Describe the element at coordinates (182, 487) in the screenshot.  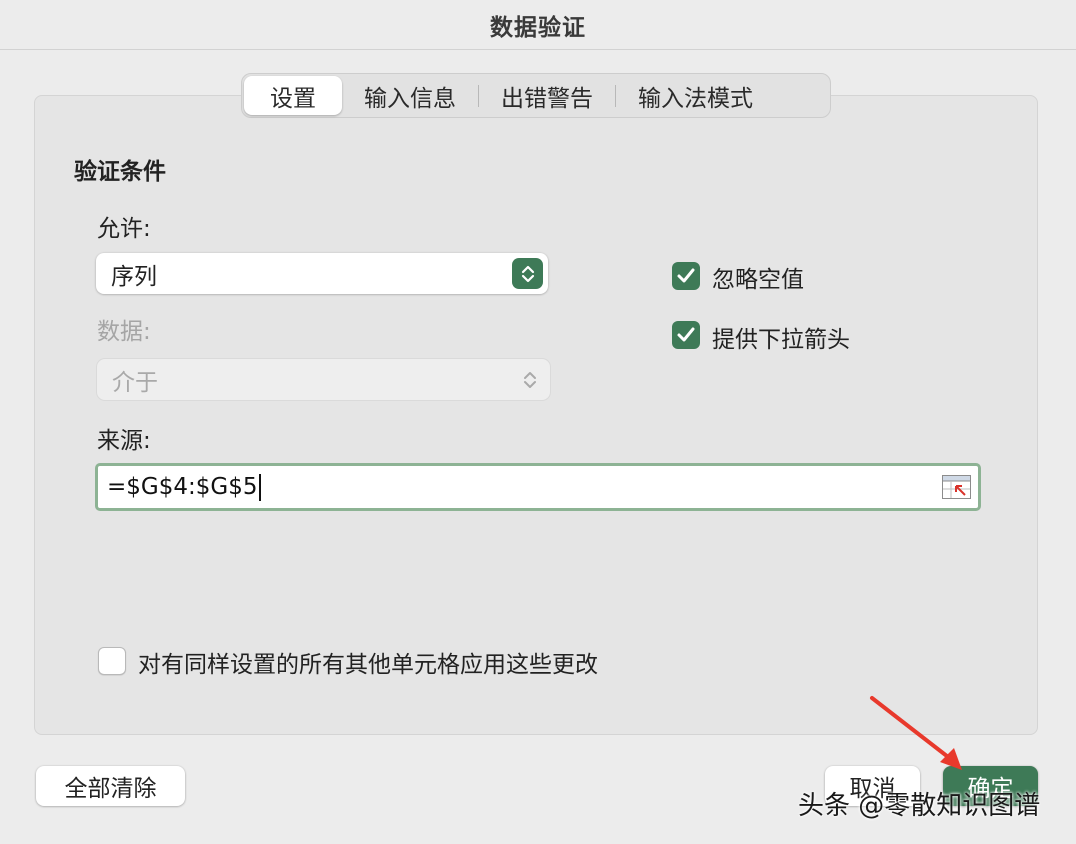
I see `source-input-value: =$G$4:$G$5` at that location.